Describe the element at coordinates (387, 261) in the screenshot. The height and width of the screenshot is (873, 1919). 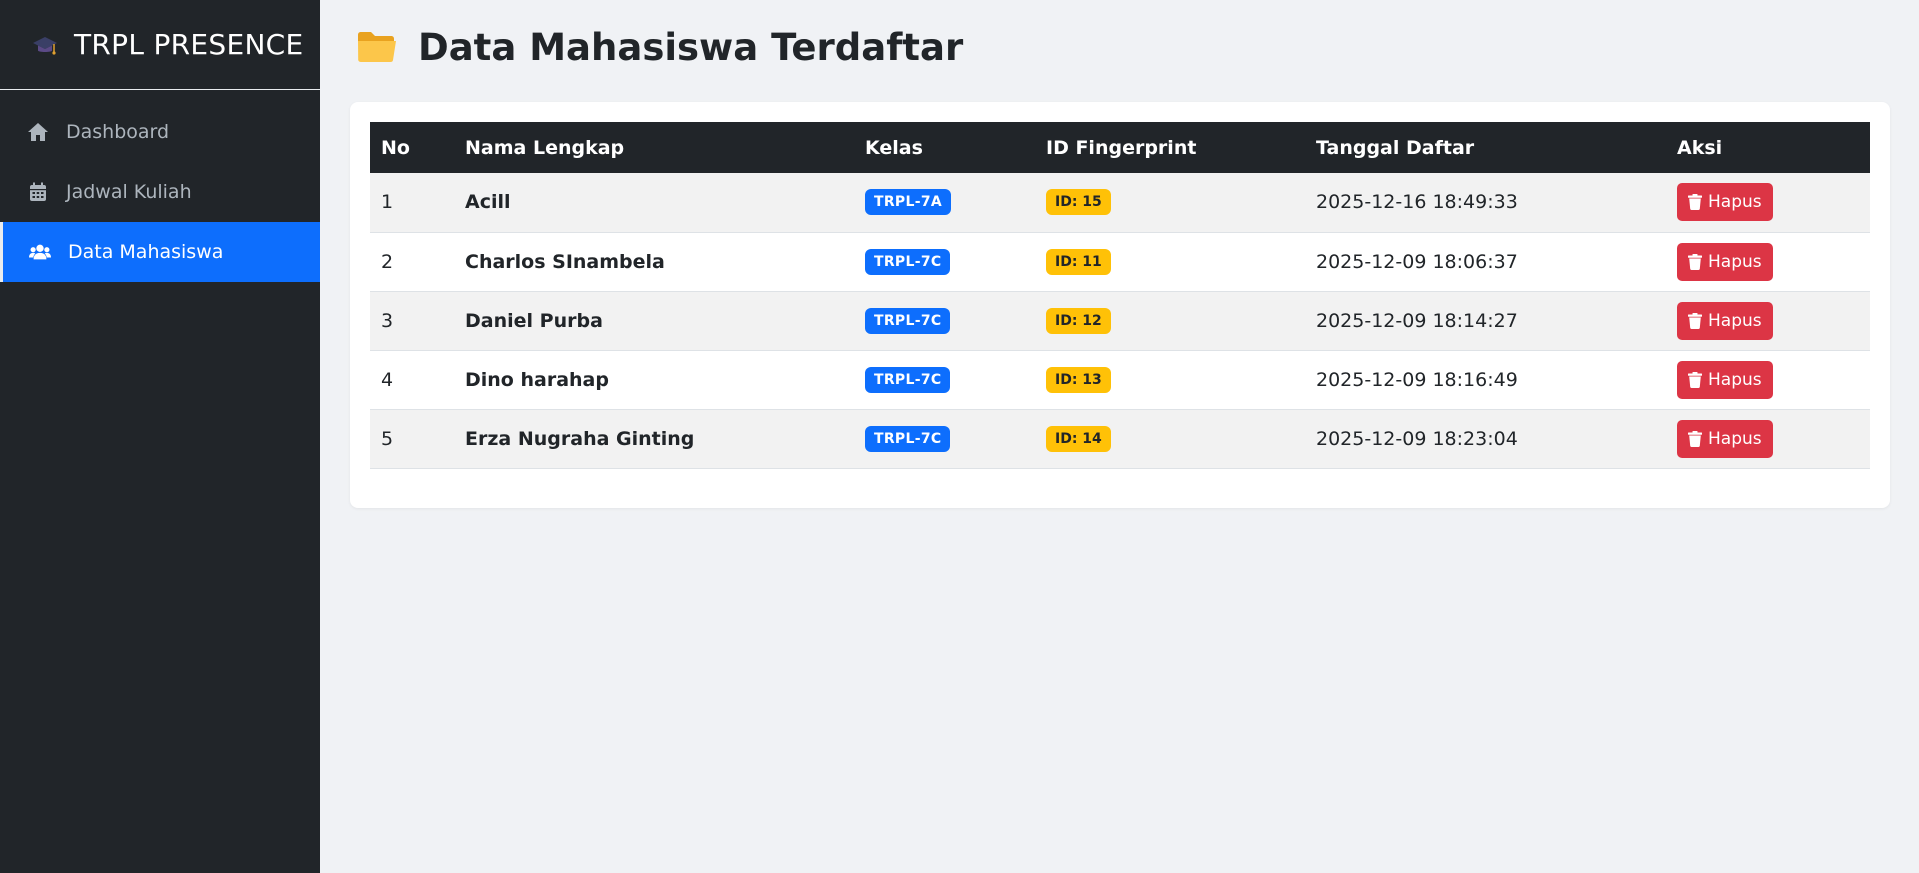
I see `row-number: 2` at that location.